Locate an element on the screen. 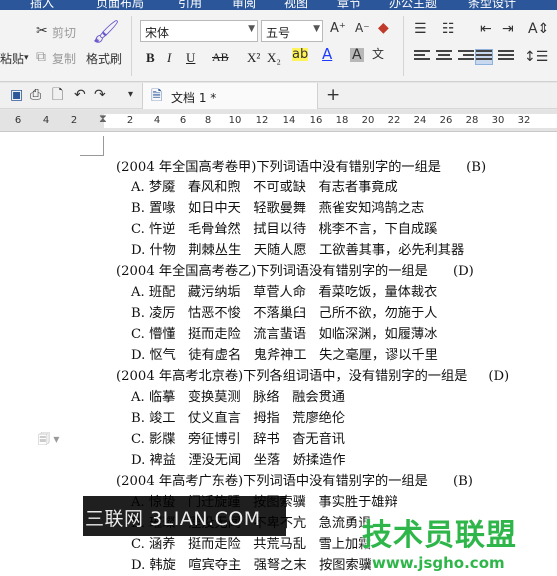  option-line: C. 懵懂 挺而走险 流言蜚语 如临深渊，如履薄冰 is located at coordinates (284, 334).